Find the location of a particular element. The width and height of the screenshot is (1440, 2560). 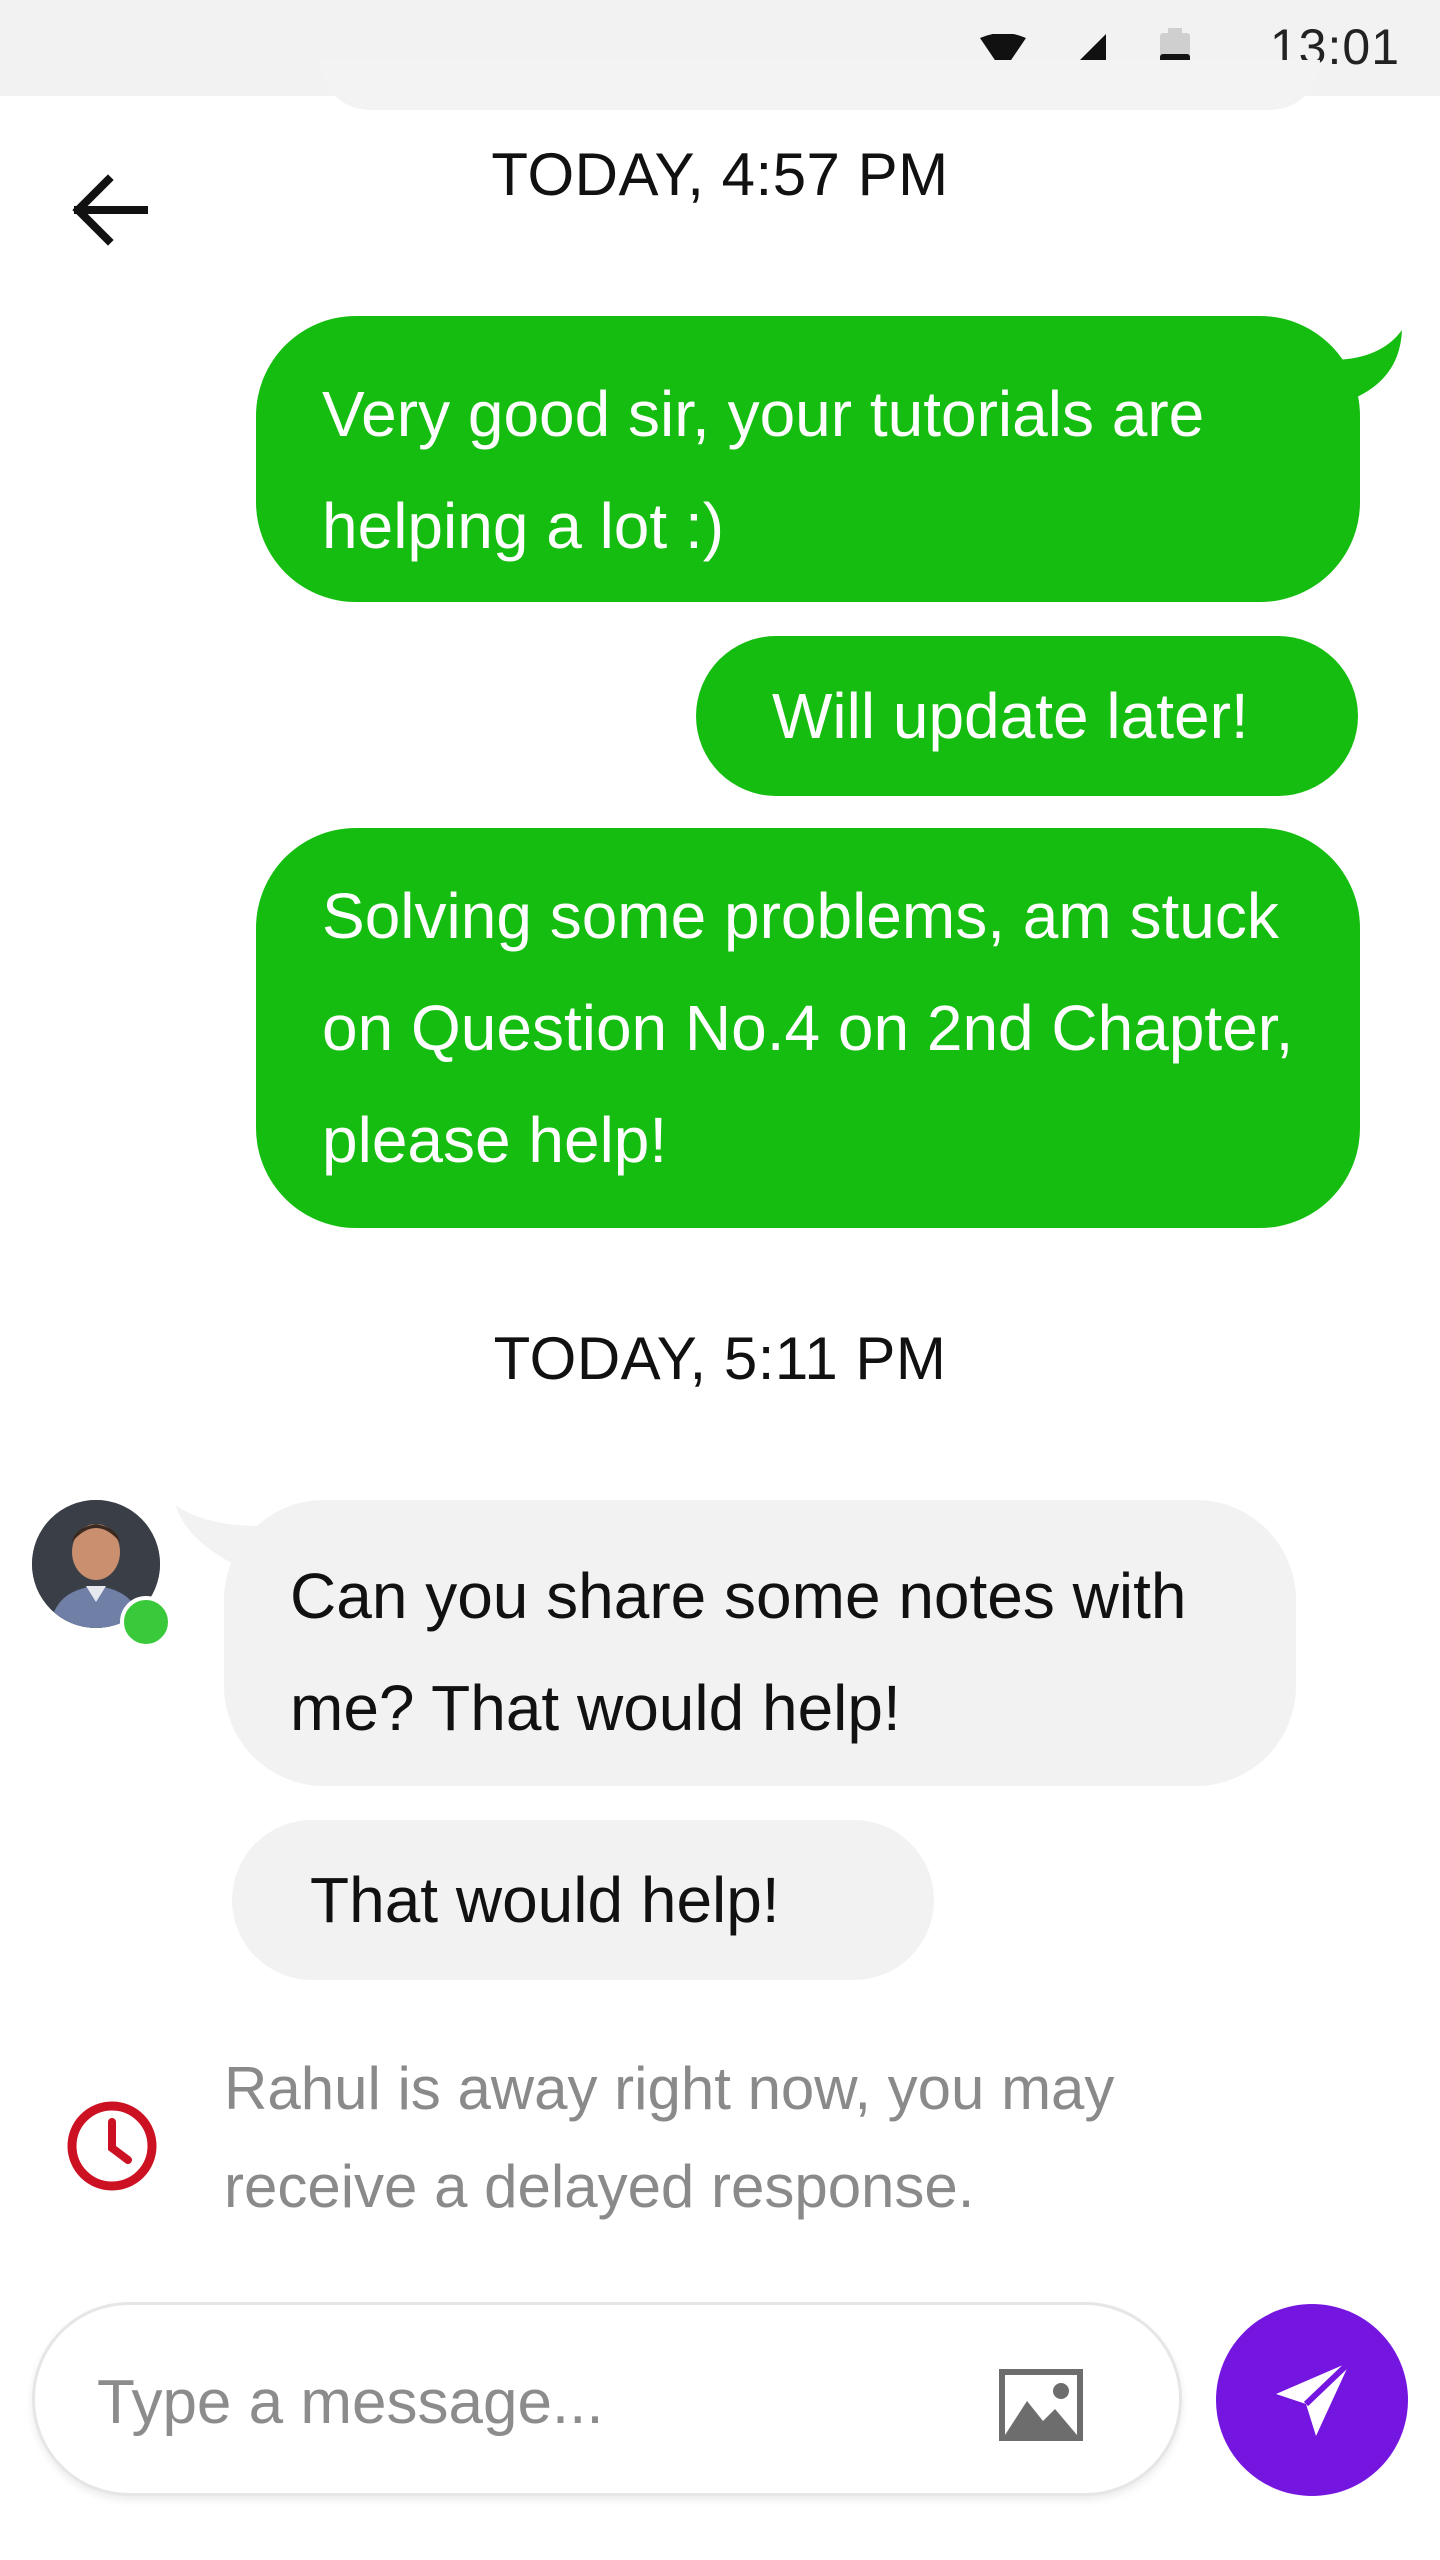

clock-icon is located at coordinates (112, 2146).